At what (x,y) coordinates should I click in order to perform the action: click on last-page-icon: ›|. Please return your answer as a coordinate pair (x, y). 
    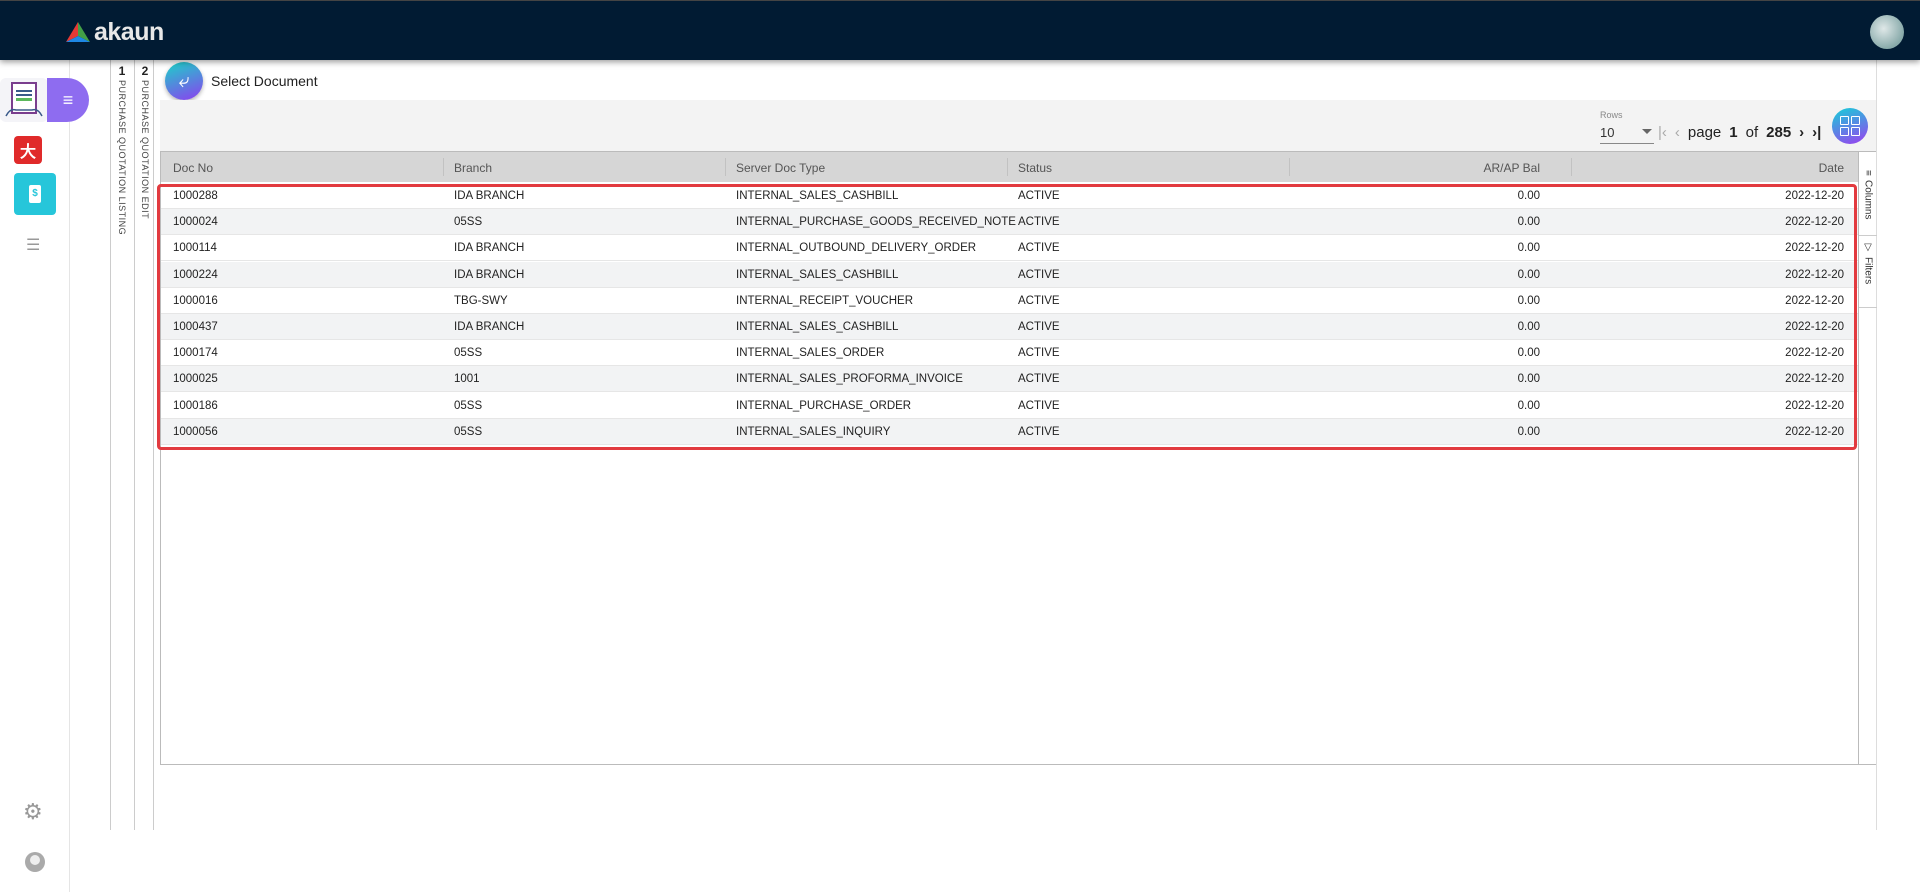
    Looking at the image, I should click on (1816, 132).